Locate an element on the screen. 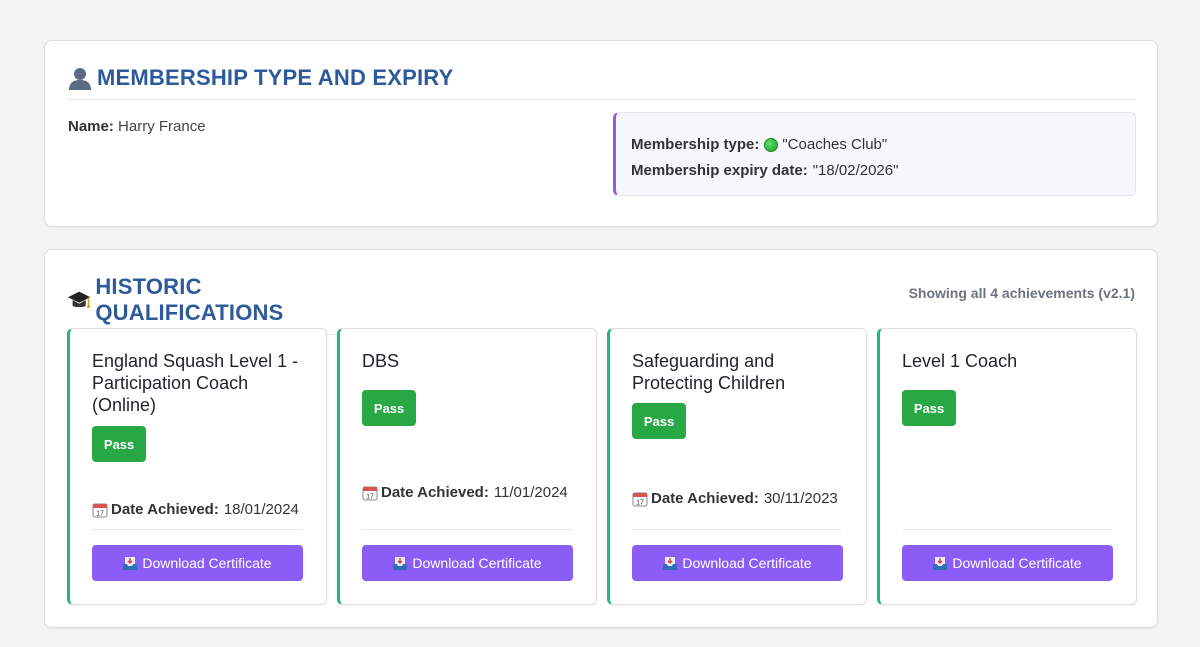  date-achieved: 17 Date Achieved: 11/01/2024 is located at coordinates (465, 492).